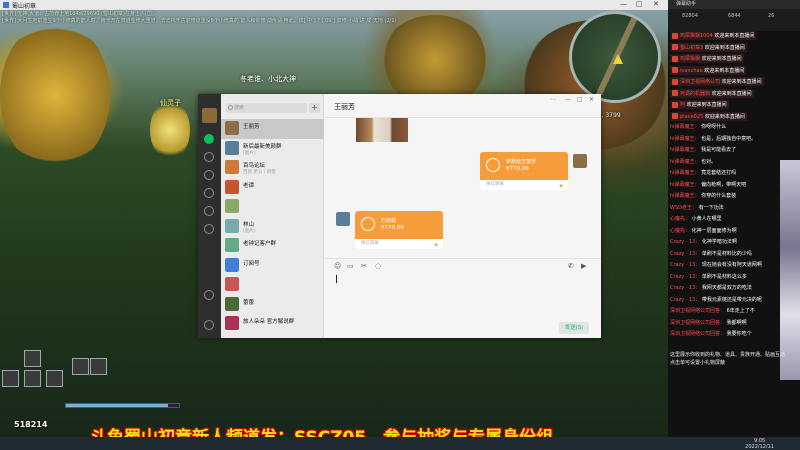  I want to click on send-button: 发送(S), so click(574, 328).